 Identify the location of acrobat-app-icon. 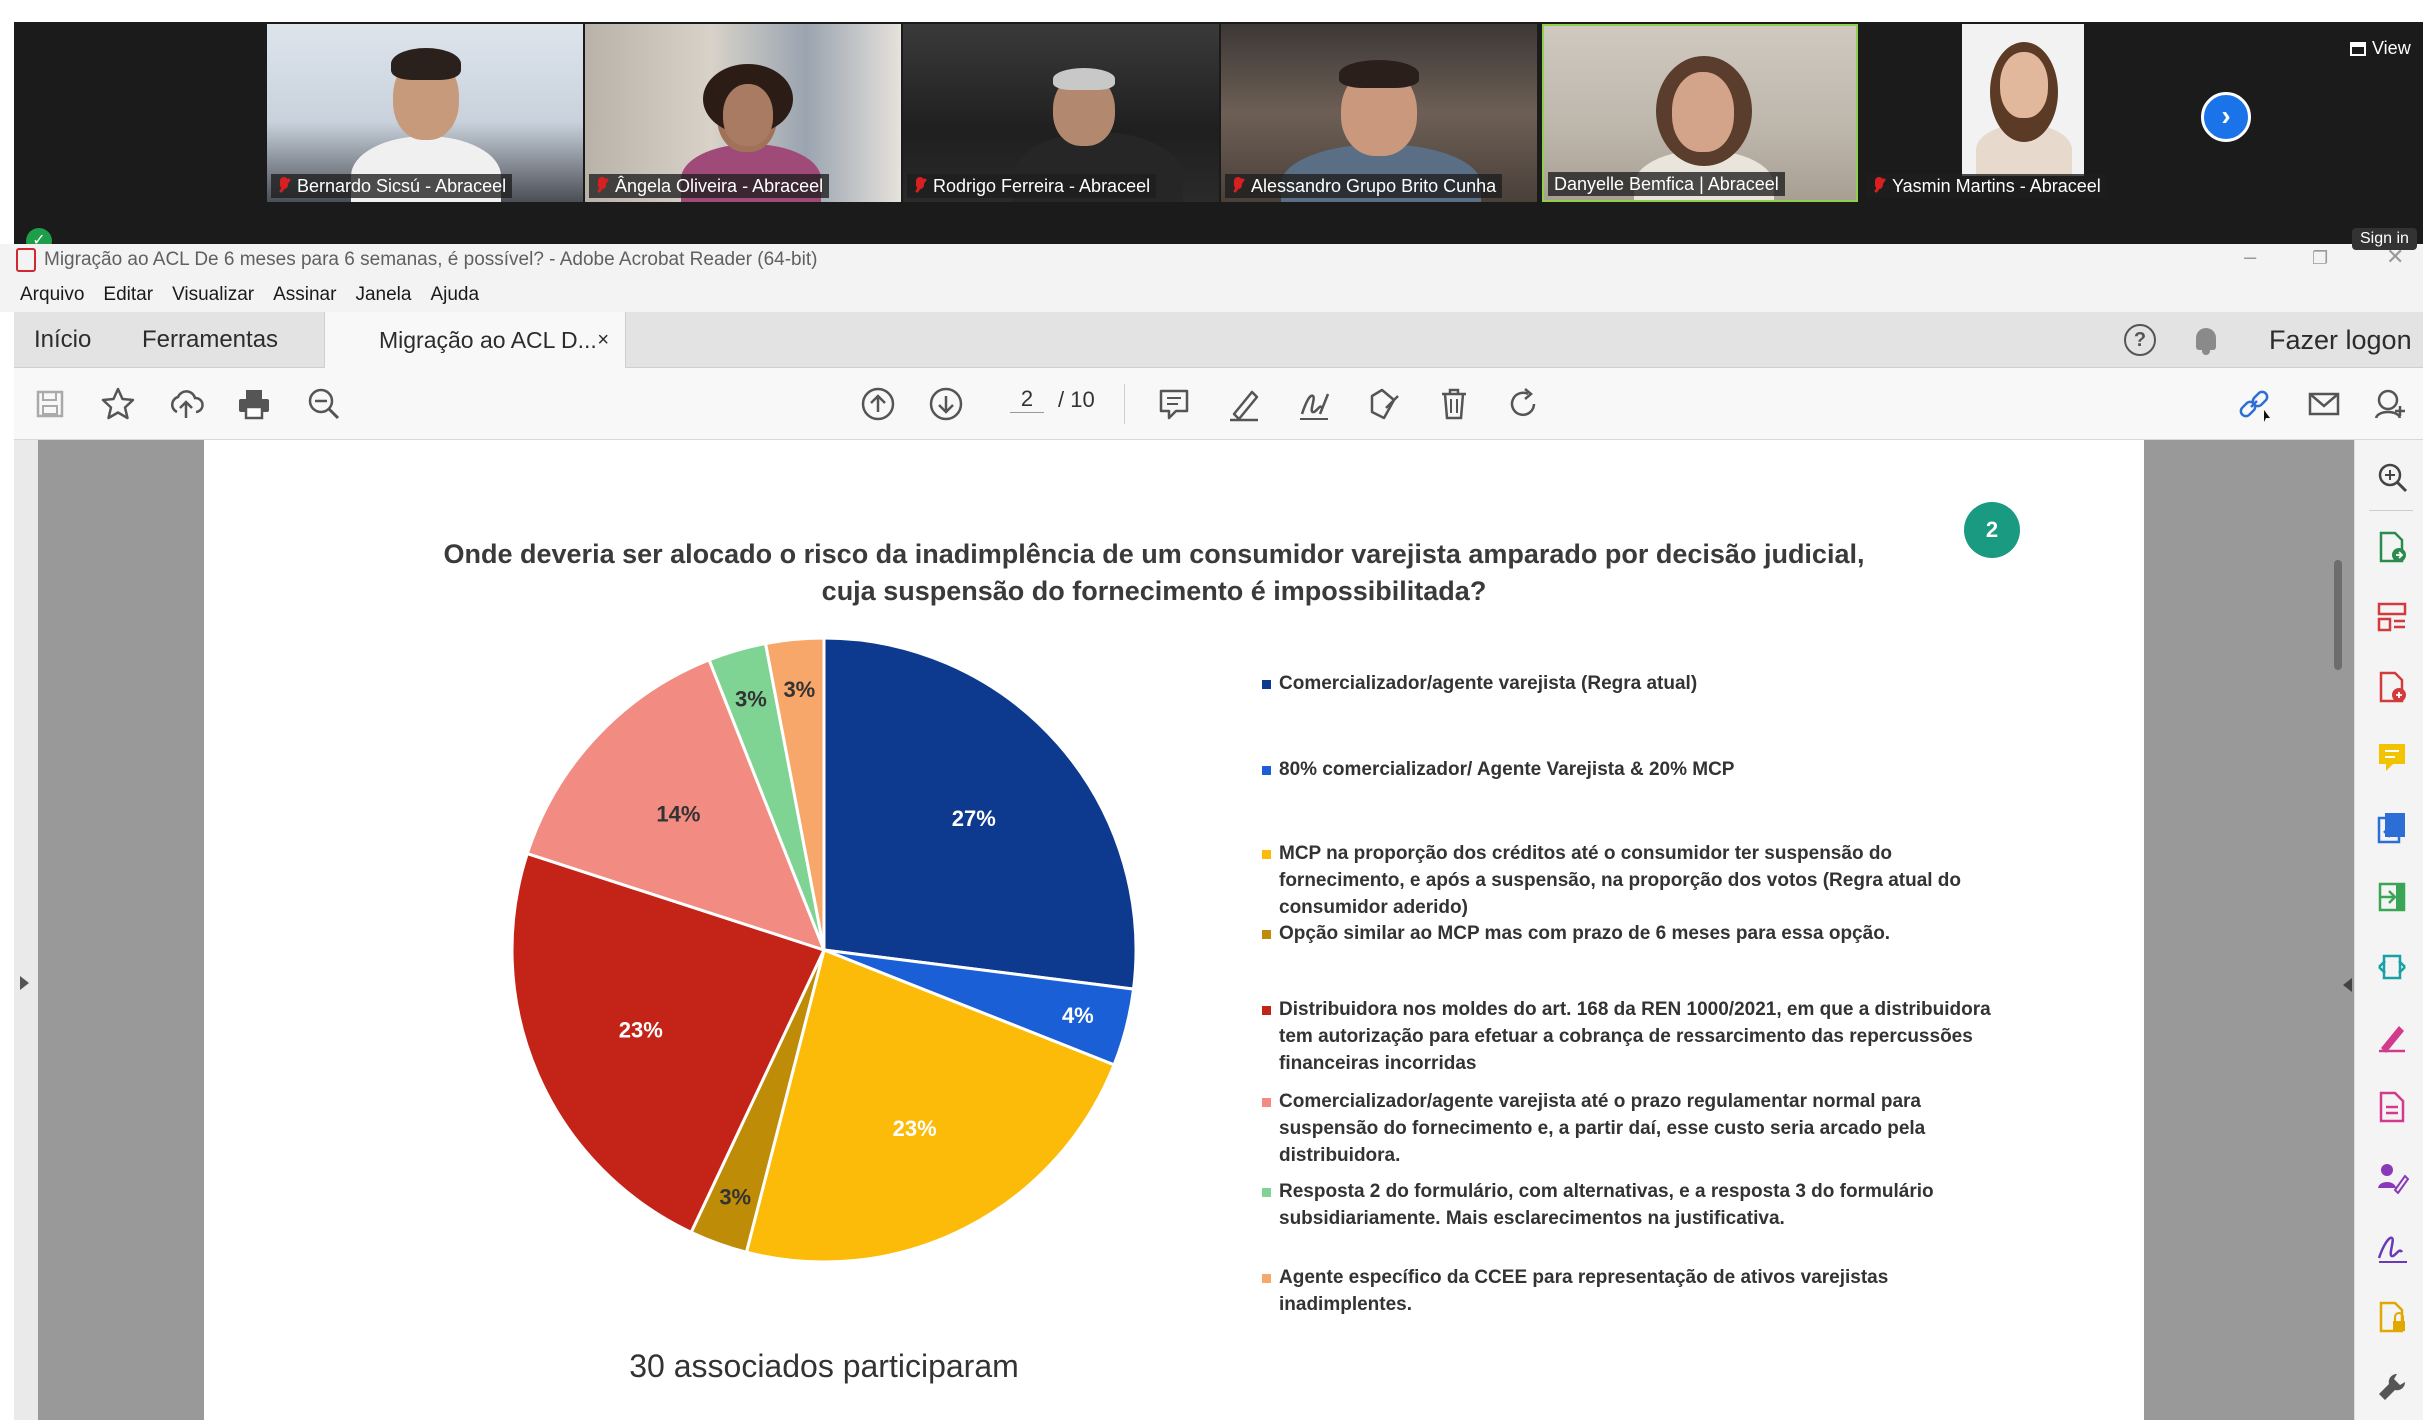
(26, 260).